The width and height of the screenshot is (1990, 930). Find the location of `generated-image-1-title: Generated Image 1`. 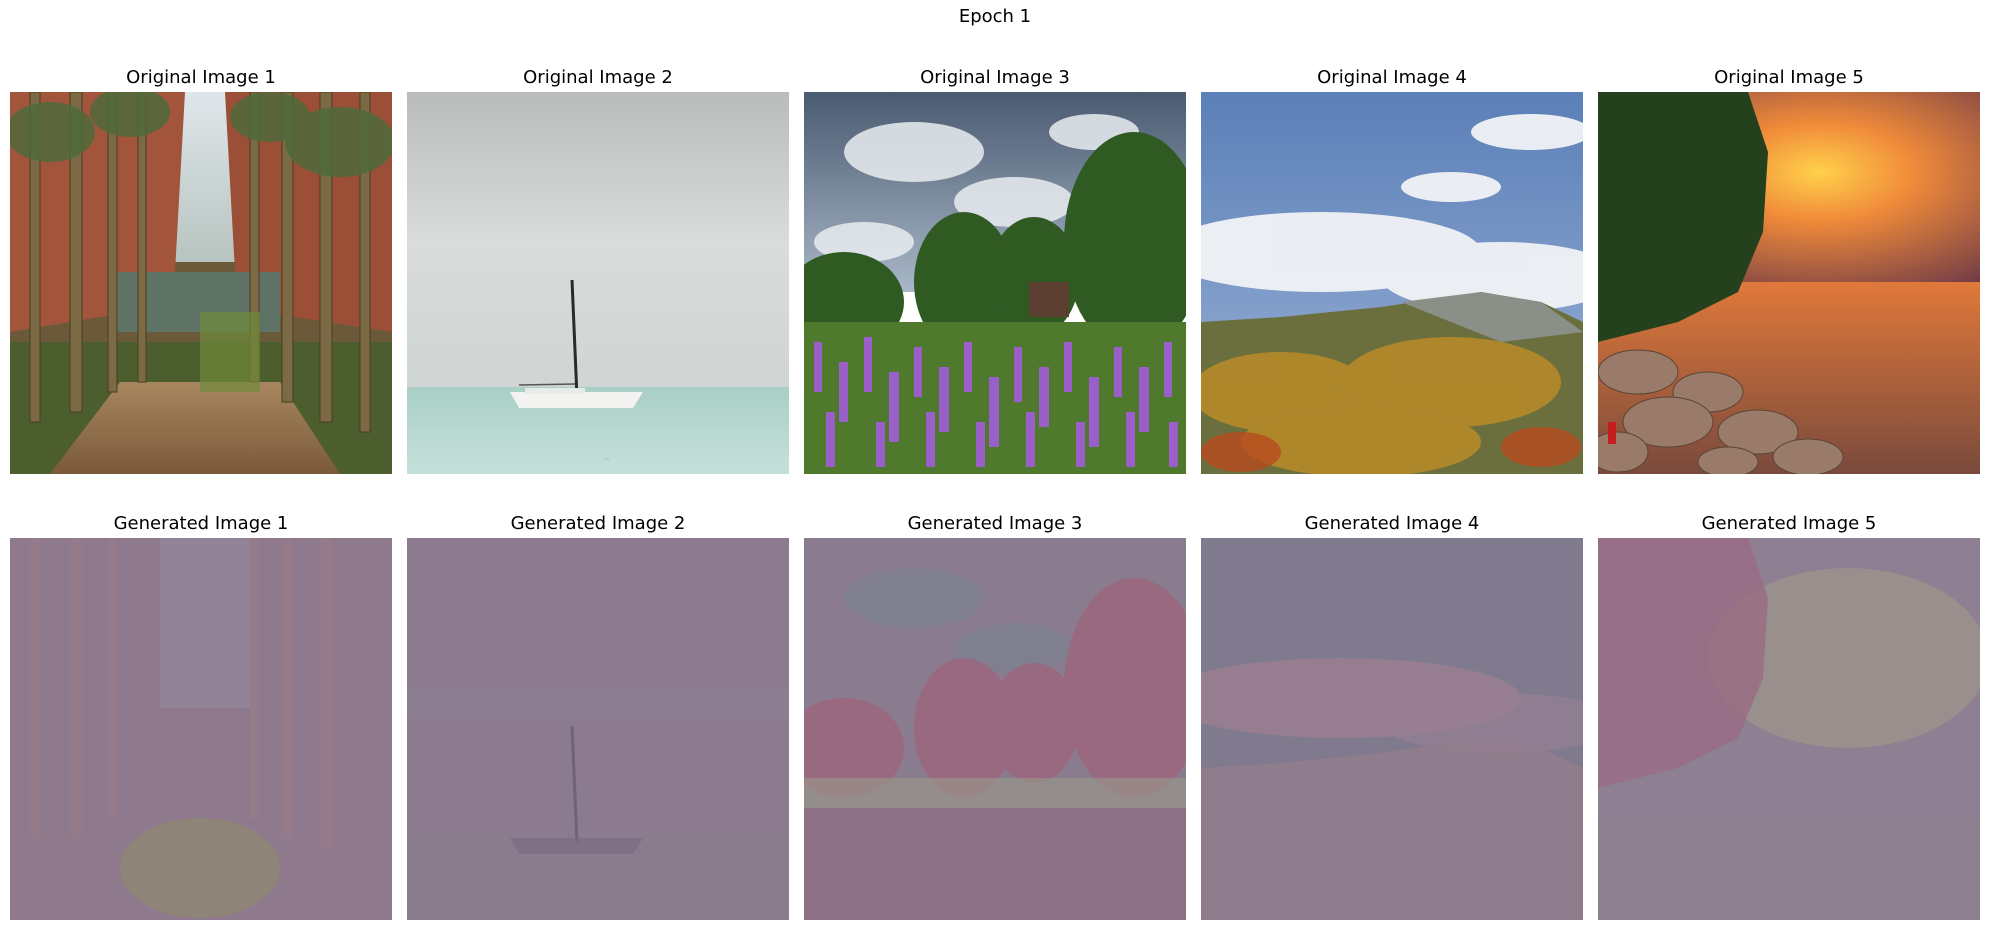

generated-image-1-title: Generated Image 1 is located at coordinates (201, 523).